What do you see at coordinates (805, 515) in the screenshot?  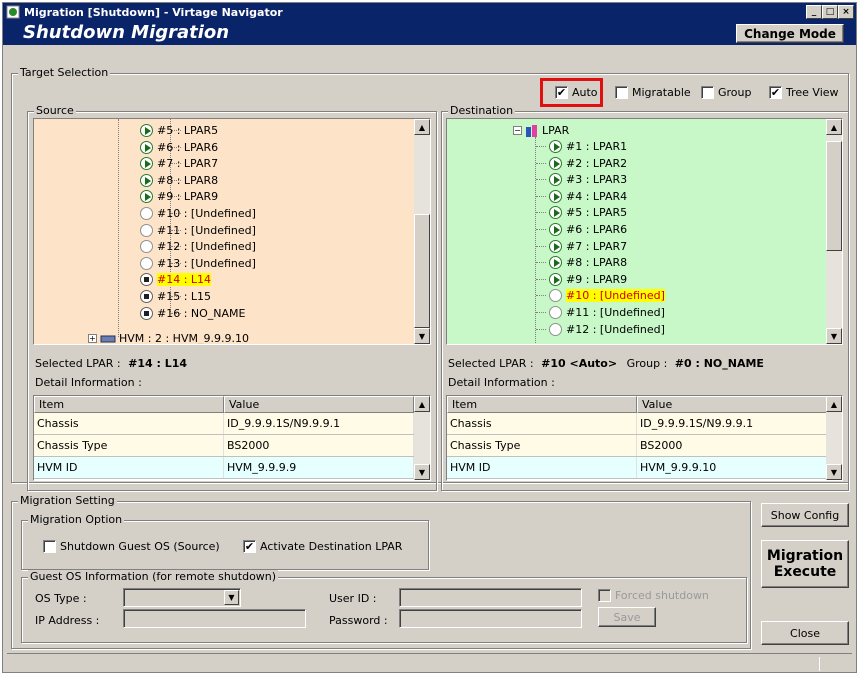 I see `show-config-button: Show Config` at bounding box center [805, 515].